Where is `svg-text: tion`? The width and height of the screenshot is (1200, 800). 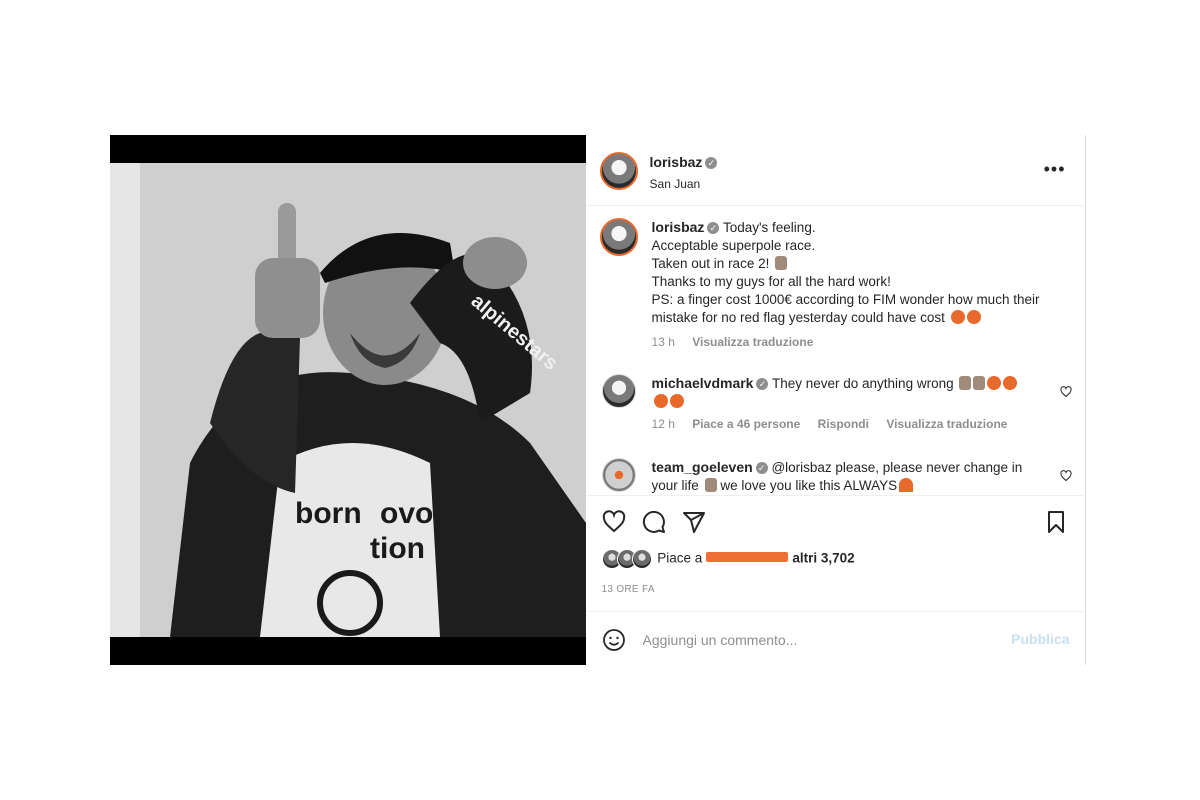
svg-text: tion is located at coordinates (397, 548).